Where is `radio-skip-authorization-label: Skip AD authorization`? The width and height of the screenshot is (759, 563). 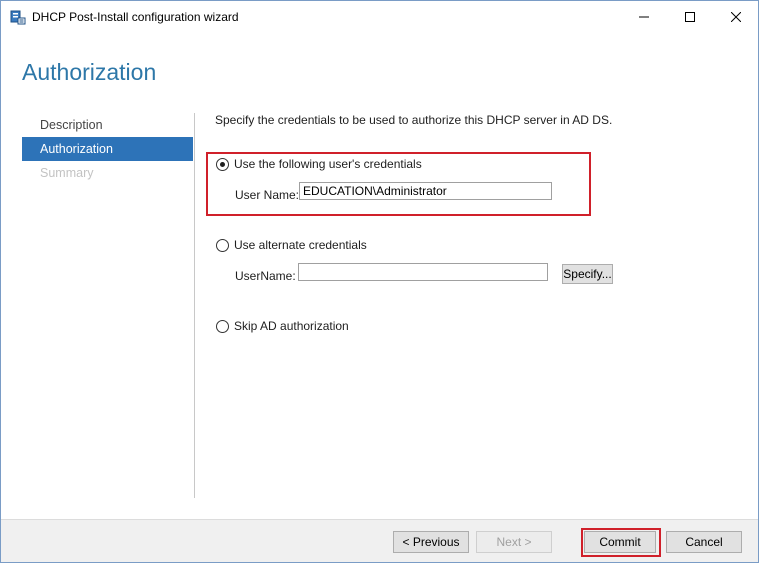 radio-skip-authorization-label: Skip AD authorization is located at coordinates (291, 326).